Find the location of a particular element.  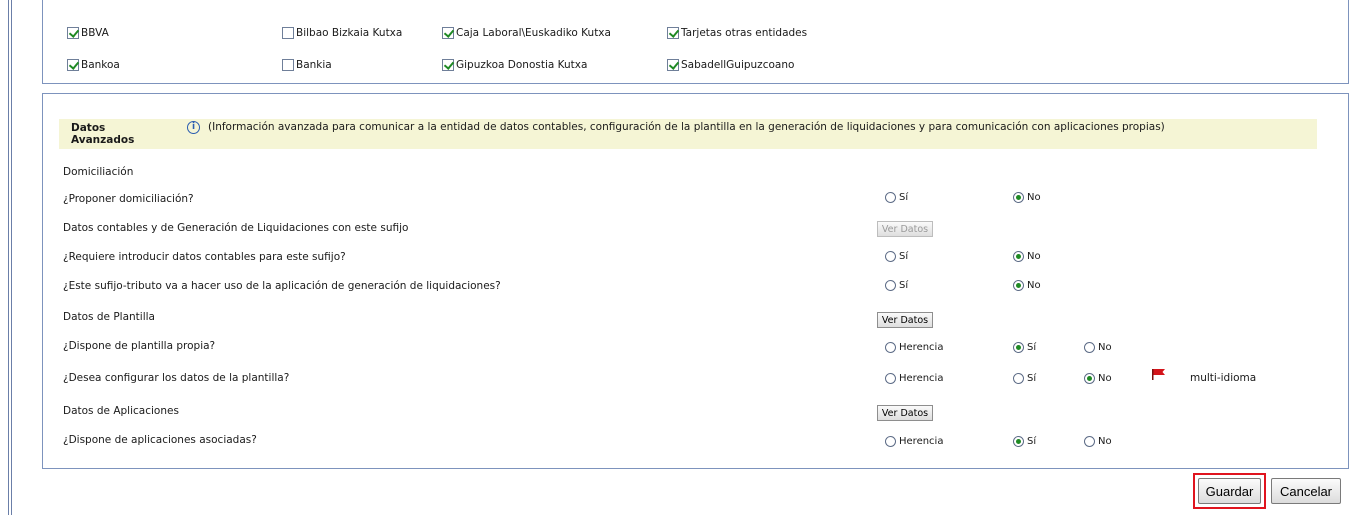

checkbox-label: Bankoa is located at coordinates (100, 65).